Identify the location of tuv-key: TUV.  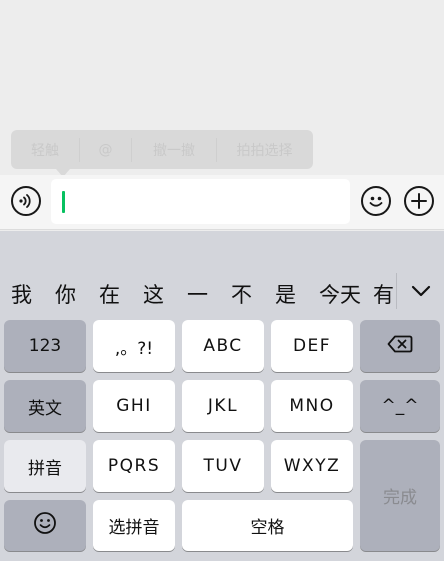
(223, 466).